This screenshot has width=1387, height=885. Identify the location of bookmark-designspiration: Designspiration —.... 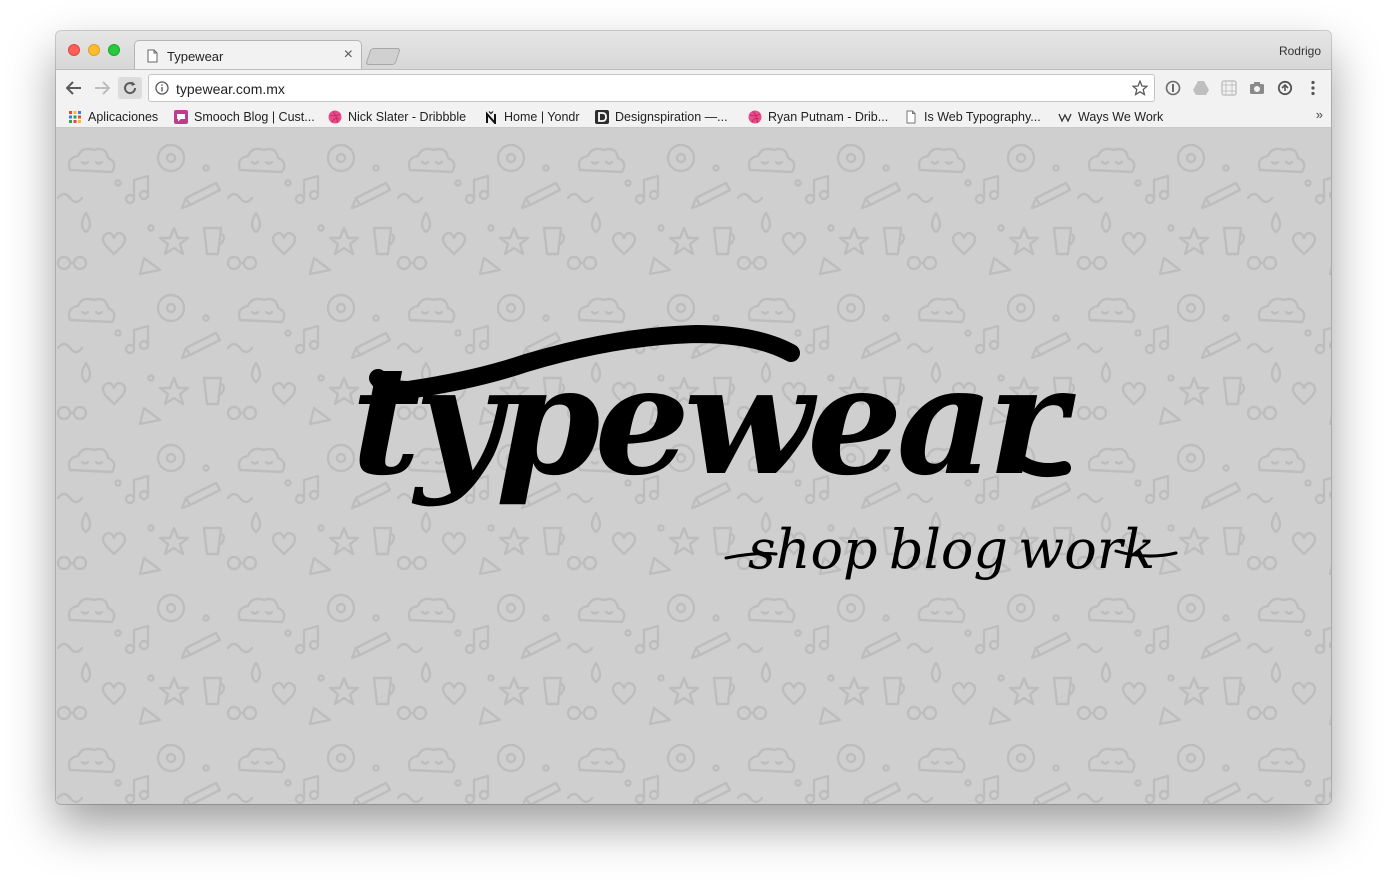
(661, 116).